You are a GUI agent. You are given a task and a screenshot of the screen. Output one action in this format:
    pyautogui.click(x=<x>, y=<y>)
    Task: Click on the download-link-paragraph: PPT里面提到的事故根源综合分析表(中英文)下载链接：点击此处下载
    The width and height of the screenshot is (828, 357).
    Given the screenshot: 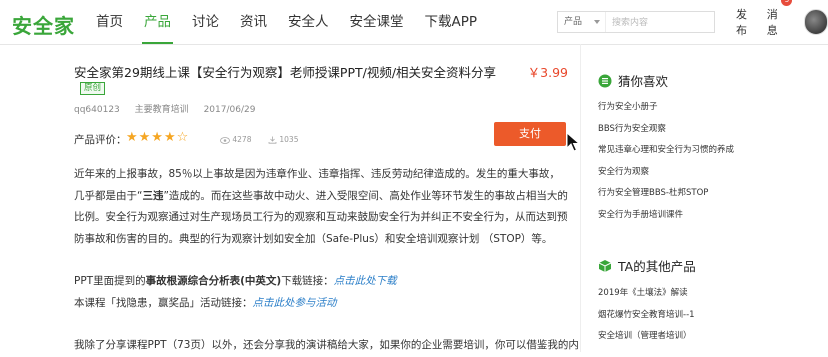 What is the action you would take?
    pyautogui.click(x=322, y=282)
    